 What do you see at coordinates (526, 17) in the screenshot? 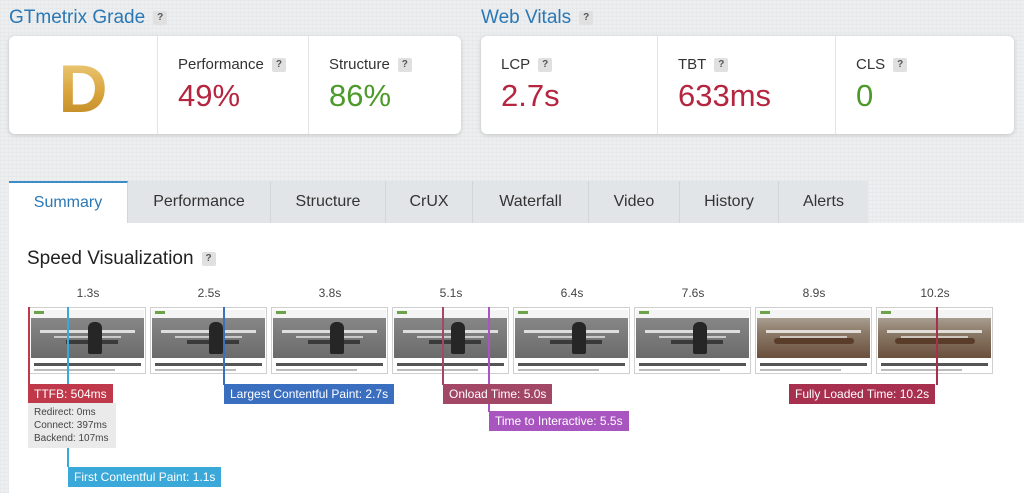
I see `web-vitals-title-text: Web Vitals` at bounding box center [526, 17].